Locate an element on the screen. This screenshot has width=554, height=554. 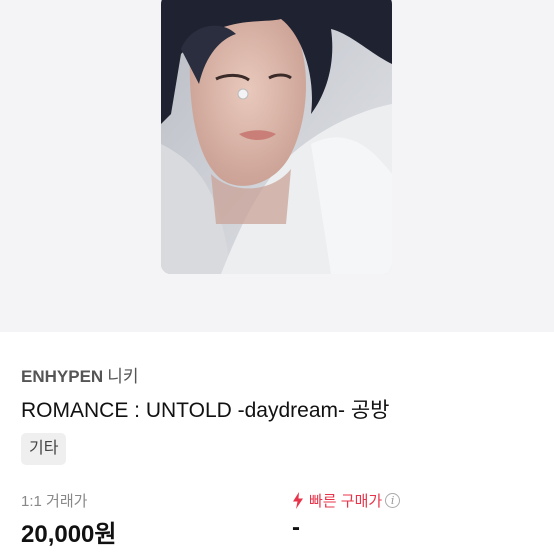
quick-buy-label: 빠른 구매가 i is located at coordinates (346, 500).